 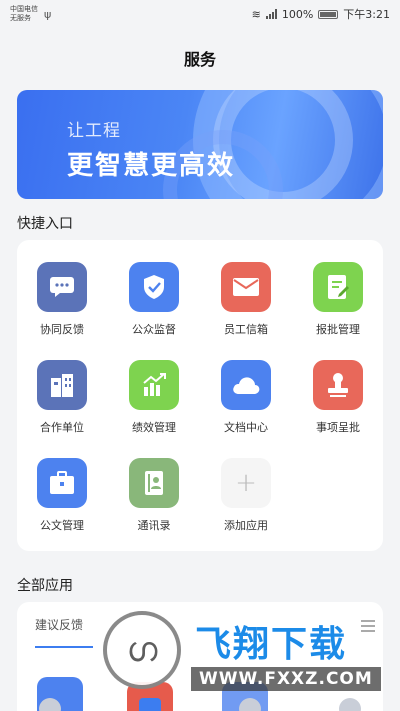 I want to click on all-apps-title: 全部应用, so click(x=45, y=586).